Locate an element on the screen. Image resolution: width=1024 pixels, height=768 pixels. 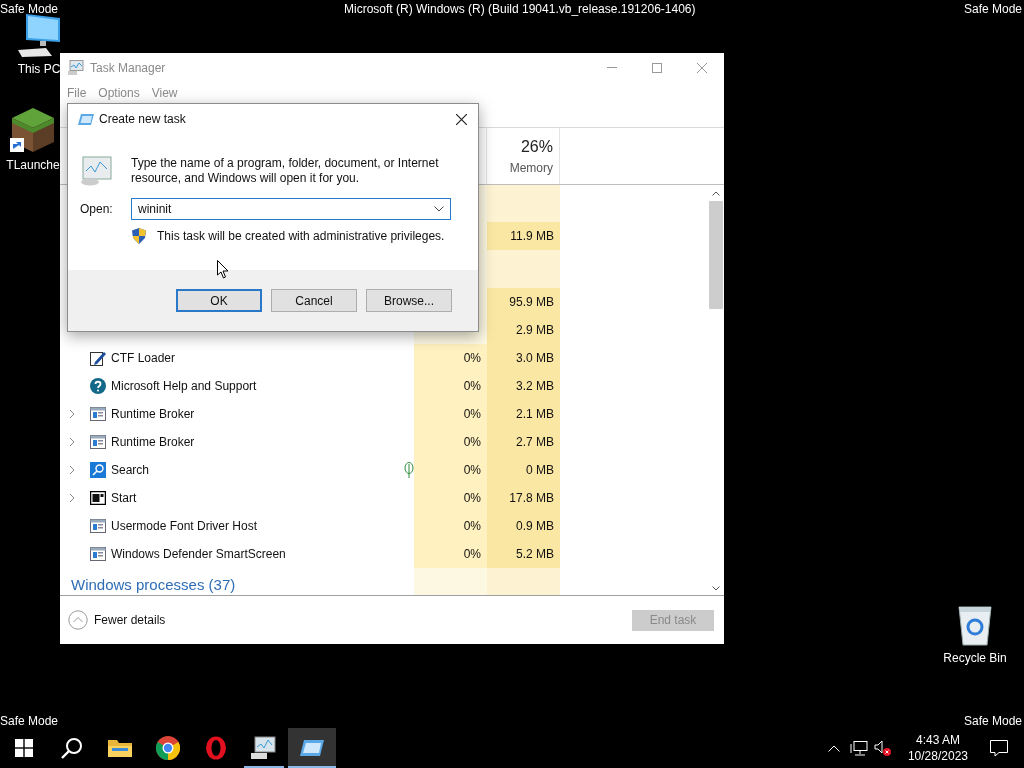
memory-value: 11.9 MB is located at coordinates (532, 236).